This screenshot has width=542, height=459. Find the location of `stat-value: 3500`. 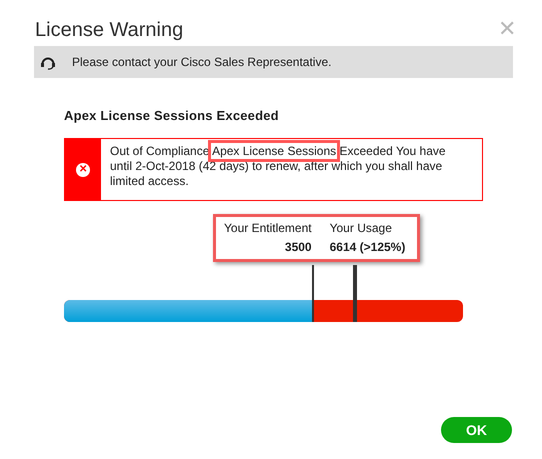

stat-value: 3500 is located at coordinates (298, 247).